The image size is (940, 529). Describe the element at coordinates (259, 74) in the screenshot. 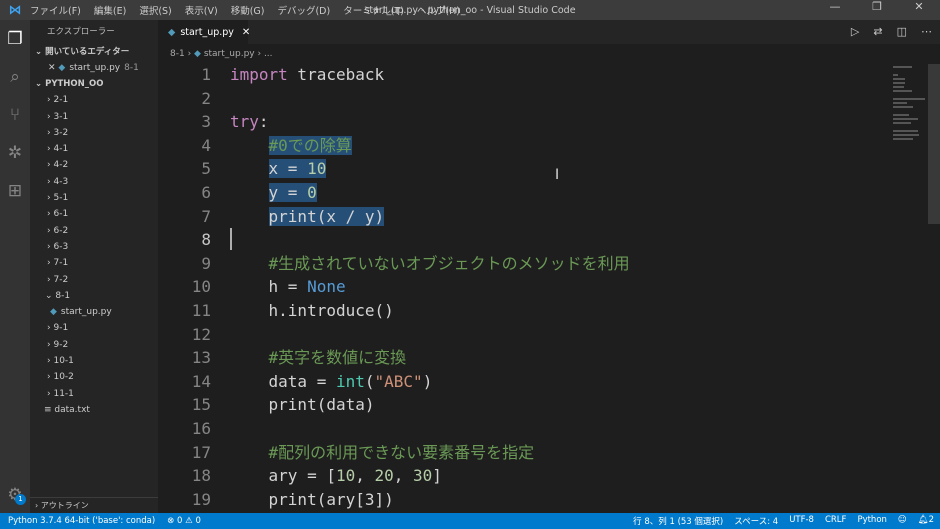

I see `code-token: import` at that location.